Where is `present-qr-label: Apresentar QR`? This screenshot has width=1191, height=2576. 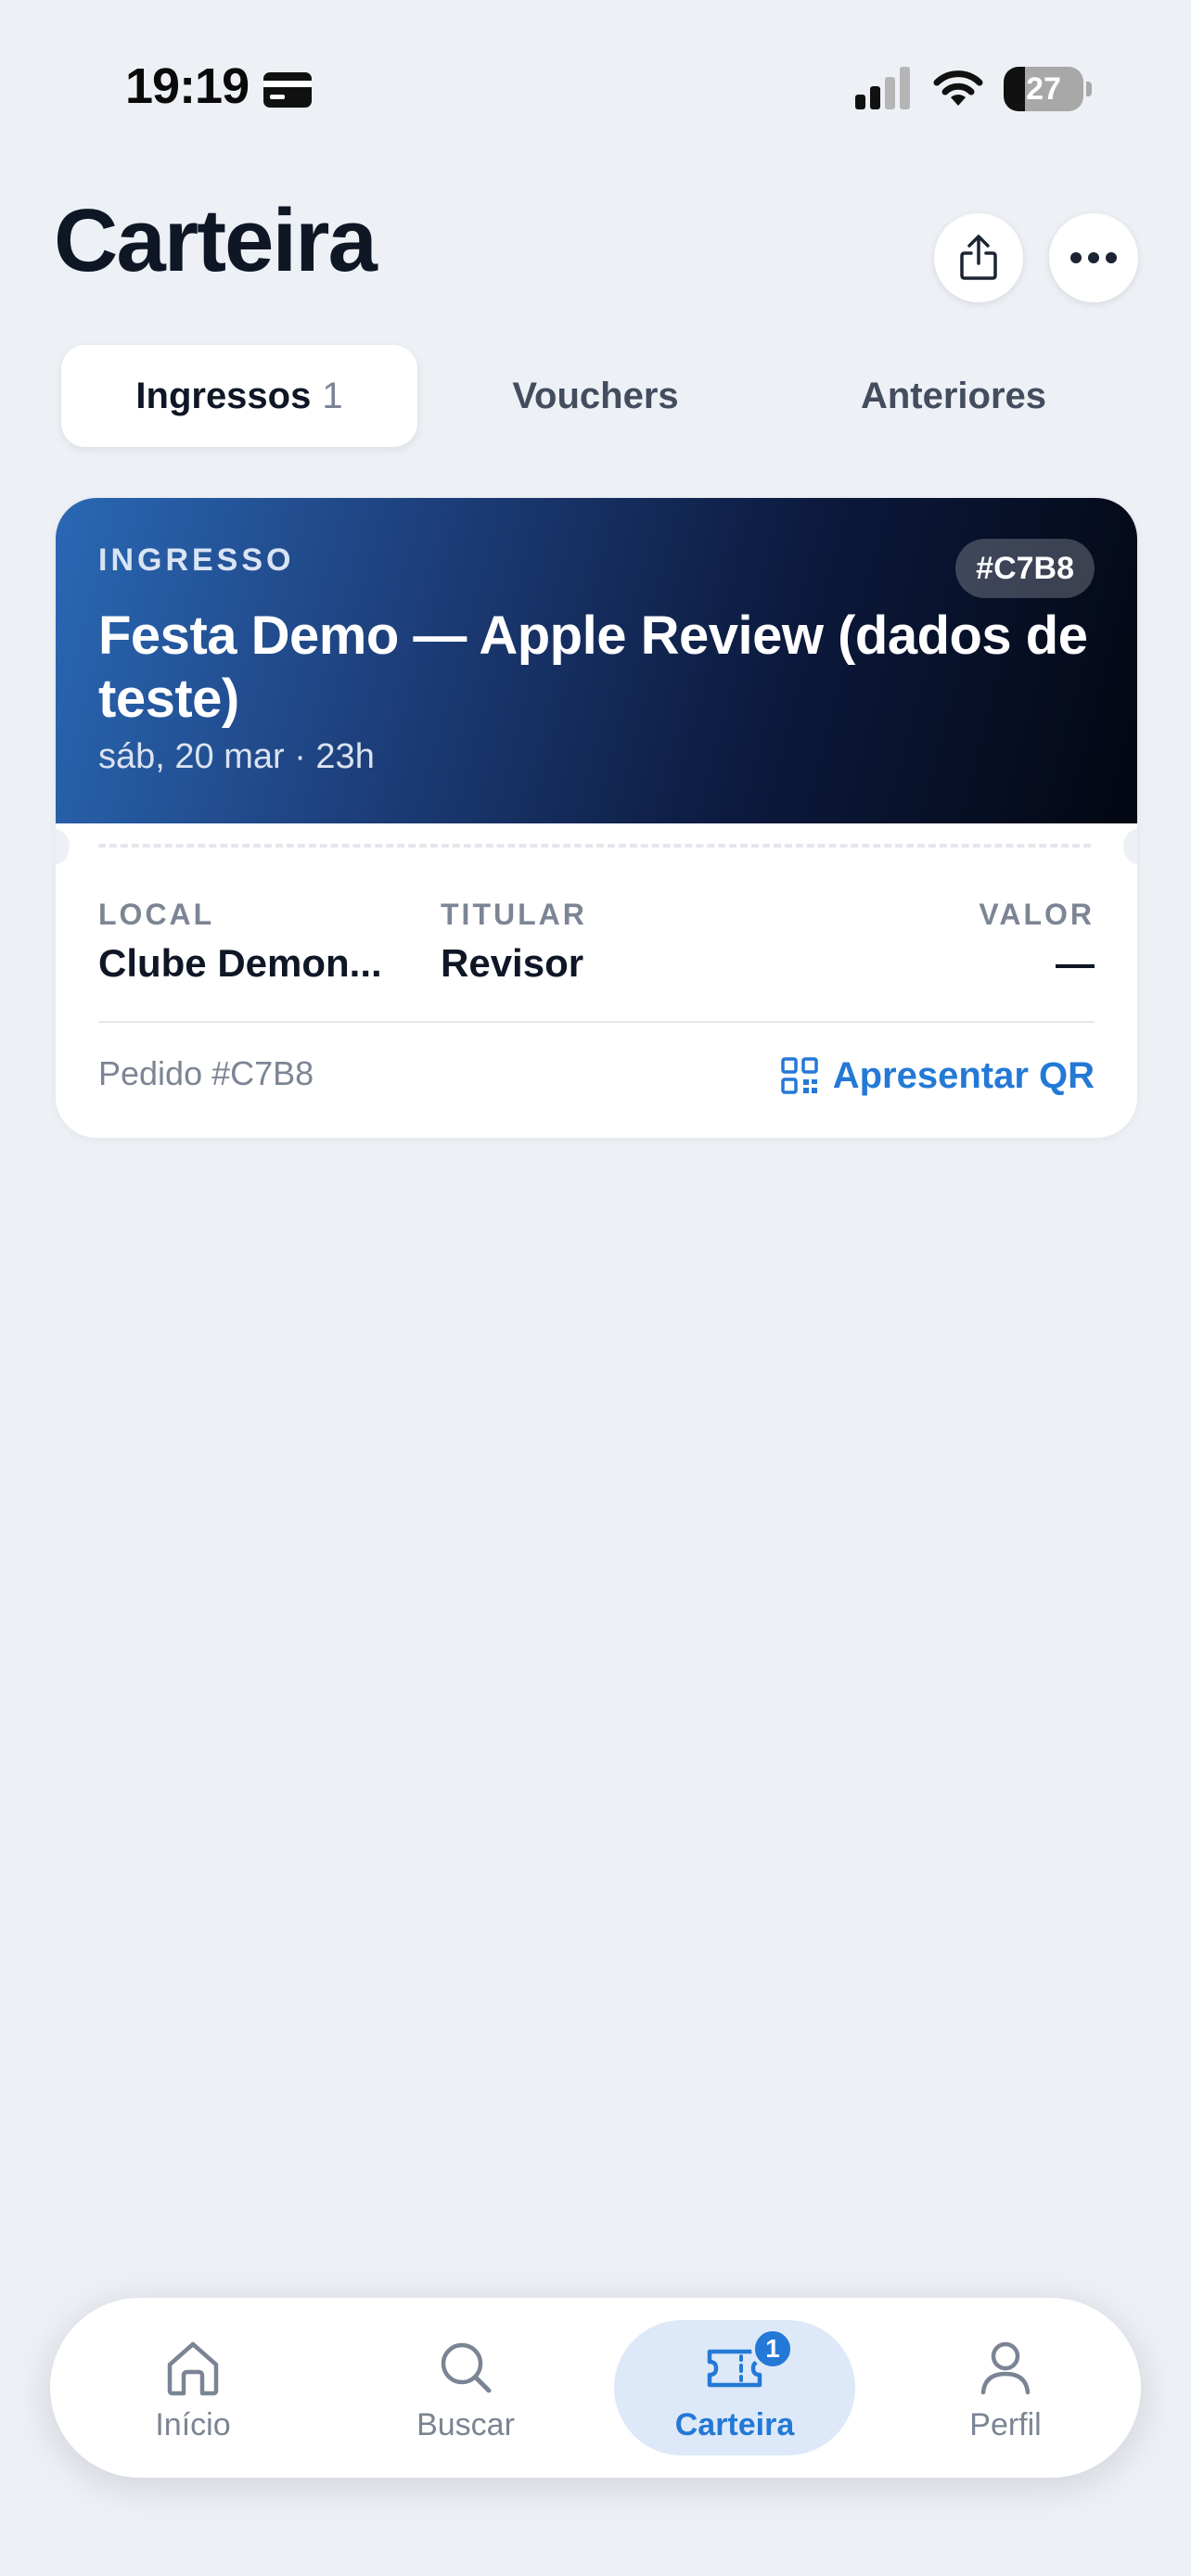 present-qr-label: Apresentar QR is located at coordinates (963, 1075).